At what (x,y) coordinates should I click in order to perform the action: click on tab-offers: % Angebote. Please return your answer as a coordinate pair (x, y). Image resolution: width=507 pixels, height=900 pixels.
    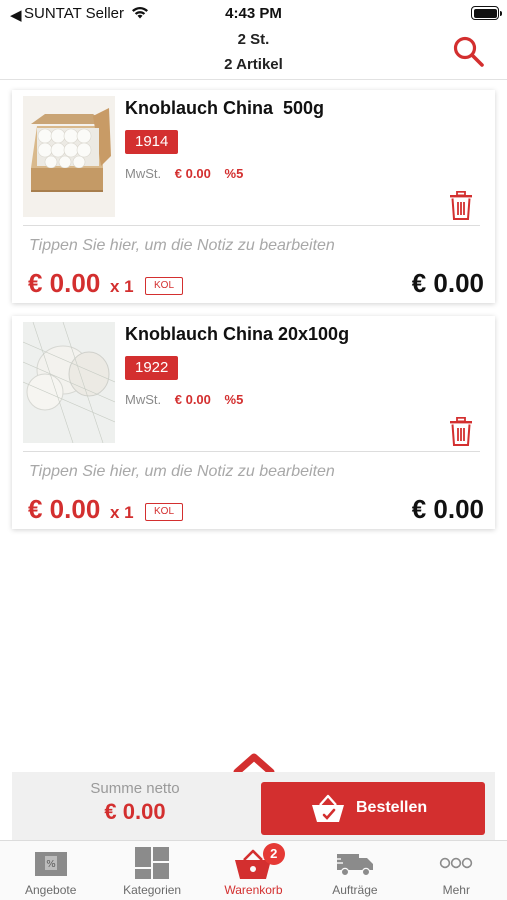
    Looking at the image, I should click on (50, 870).